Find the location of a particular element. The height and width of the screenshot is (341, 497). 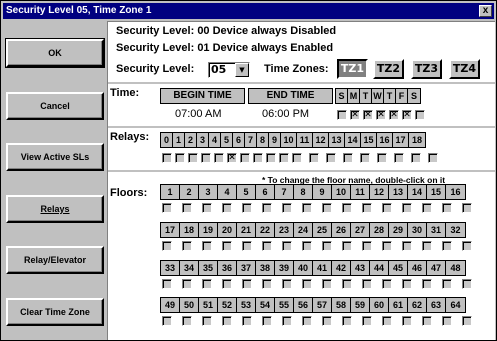

day-header-5: F is located at coordinates (402, 96).